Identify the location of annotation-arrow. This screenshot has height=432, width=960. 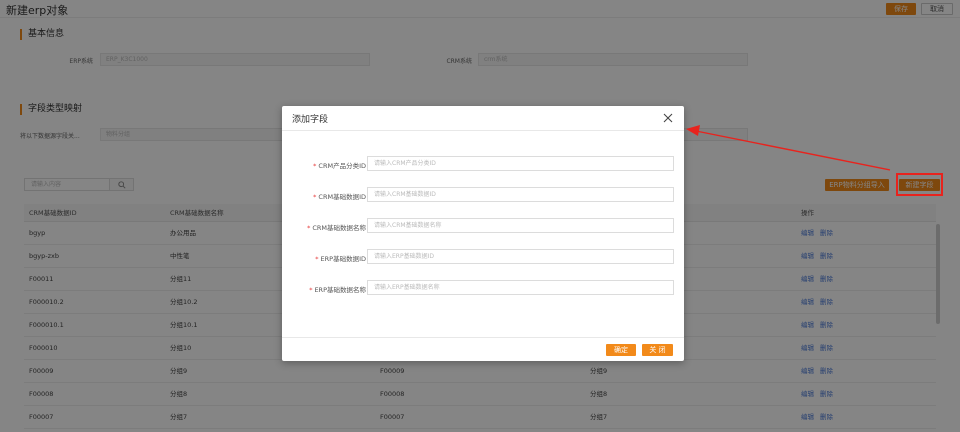
(788, 148).